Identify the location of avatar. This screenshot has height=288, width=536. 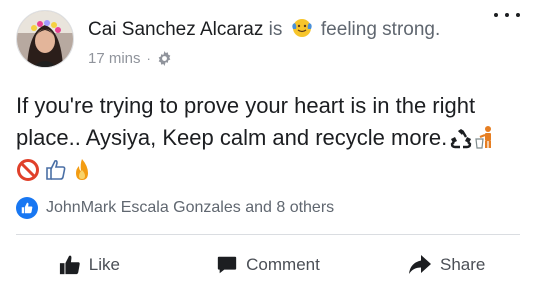
(45, 39).